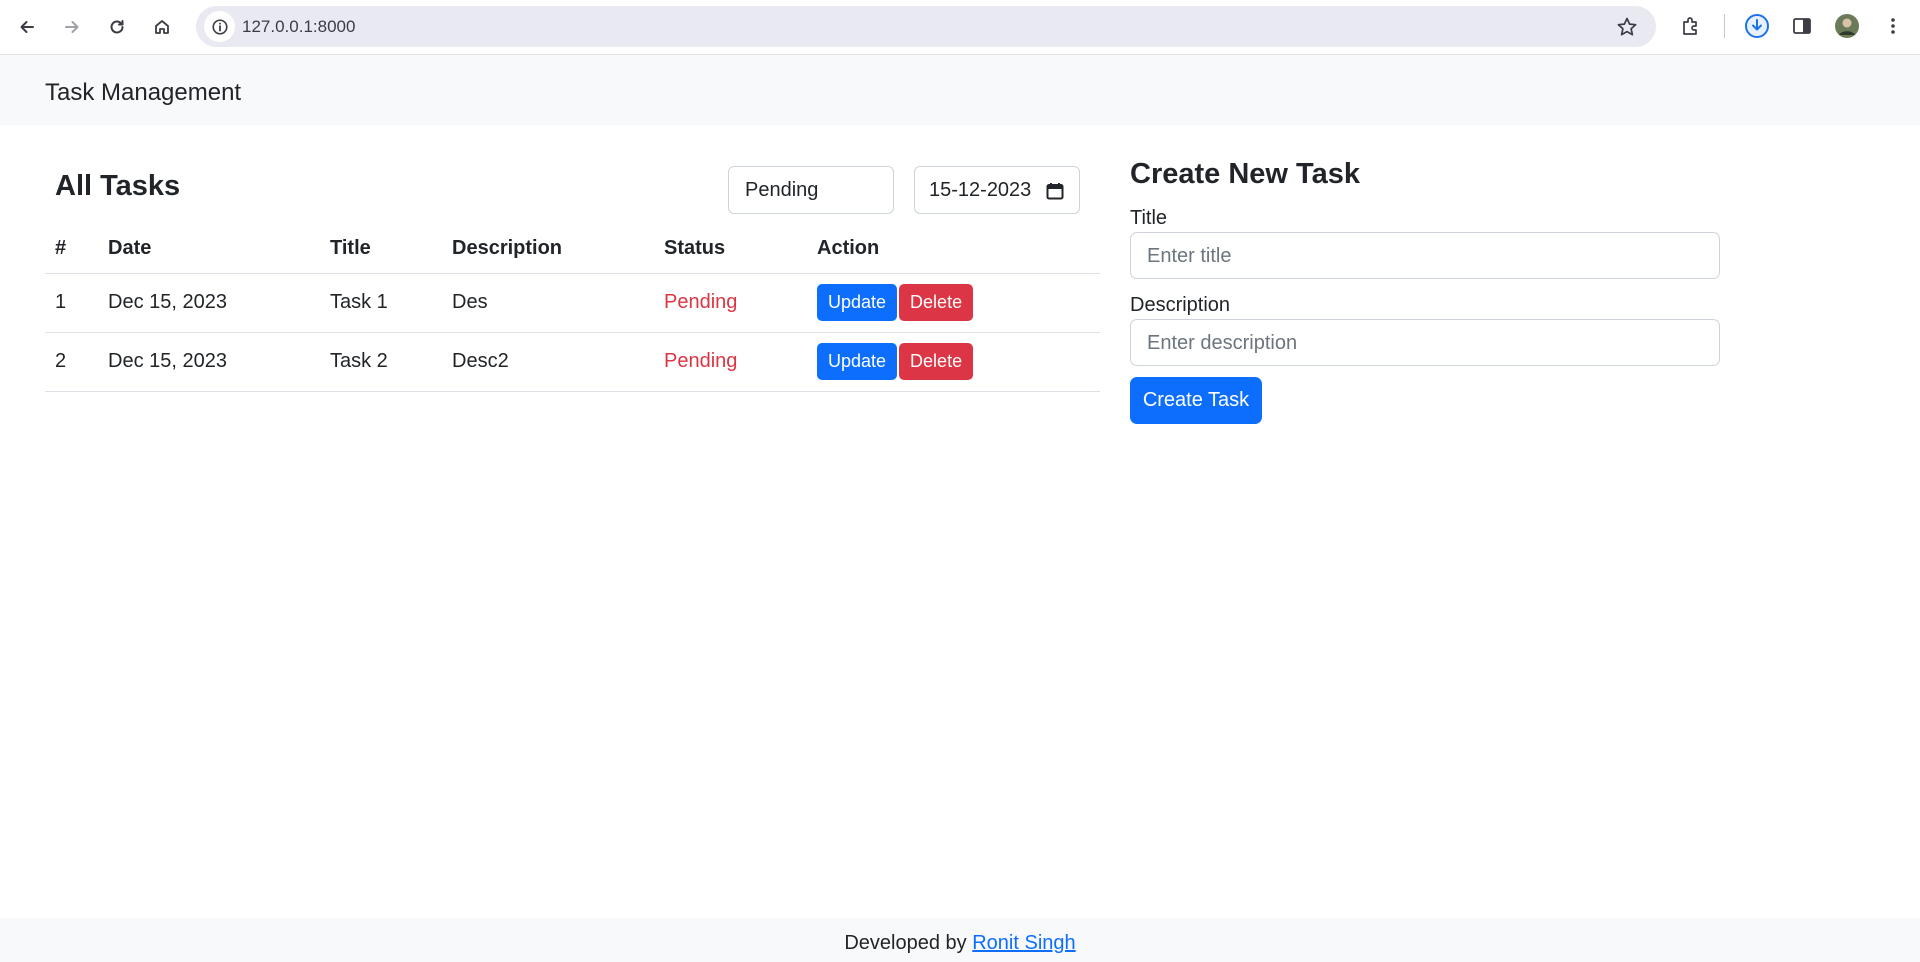  Describe the element at coordinates (953, 249) in the screenshot. I see `col-header-action: Action` at that location.